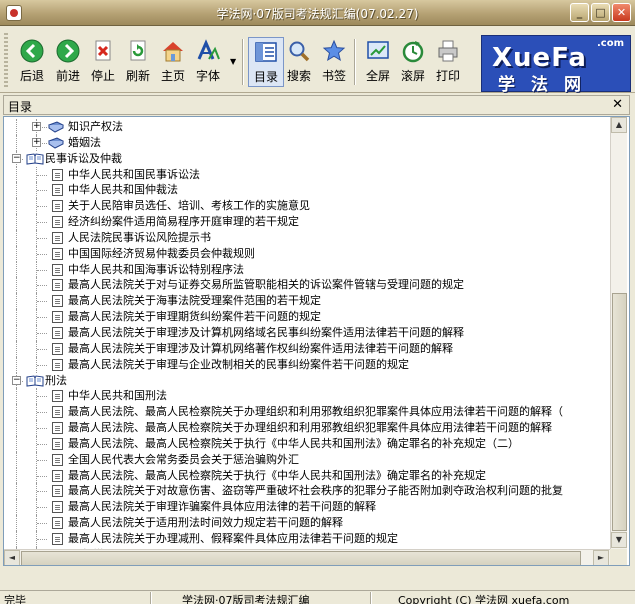 Image resolution: width=635 pixels, height=604 pixels. Describe the element at coordinates (307, 269) in the screenshot. I see `tree-item-document: 中华人民共和国海事诉讼特别程序法` at that location.